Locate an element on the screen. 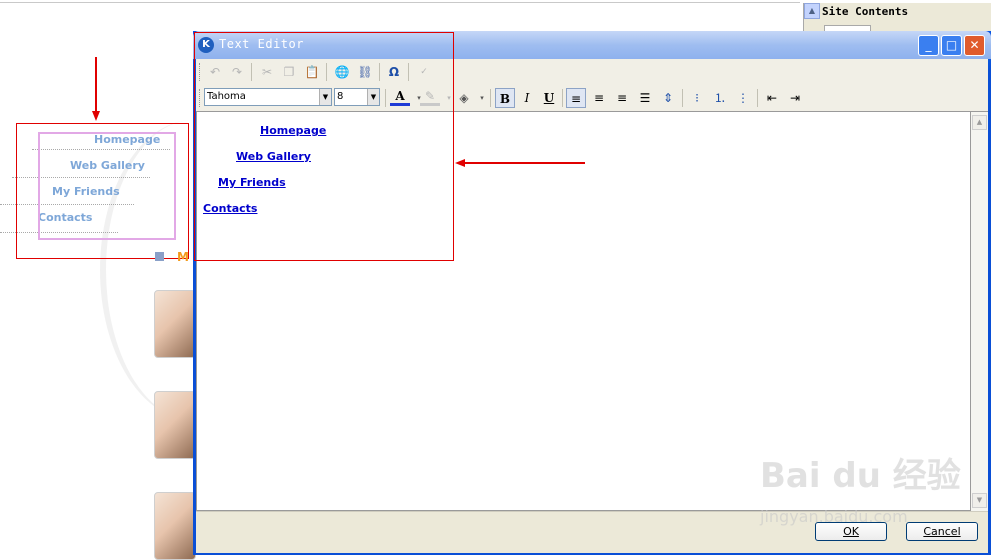  outdent-icon: ⇤ is located at coordinates (772, 98).